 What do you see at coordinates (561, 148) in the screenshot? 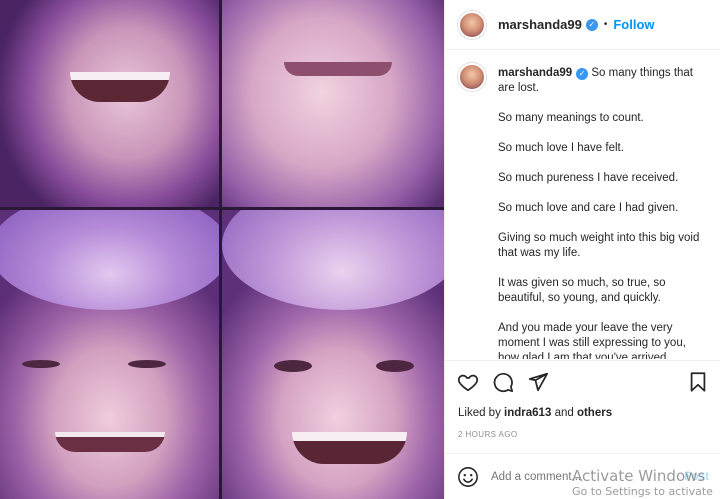
I see `caption-line: So much love I have felt.` at bounding box center [561, 148].